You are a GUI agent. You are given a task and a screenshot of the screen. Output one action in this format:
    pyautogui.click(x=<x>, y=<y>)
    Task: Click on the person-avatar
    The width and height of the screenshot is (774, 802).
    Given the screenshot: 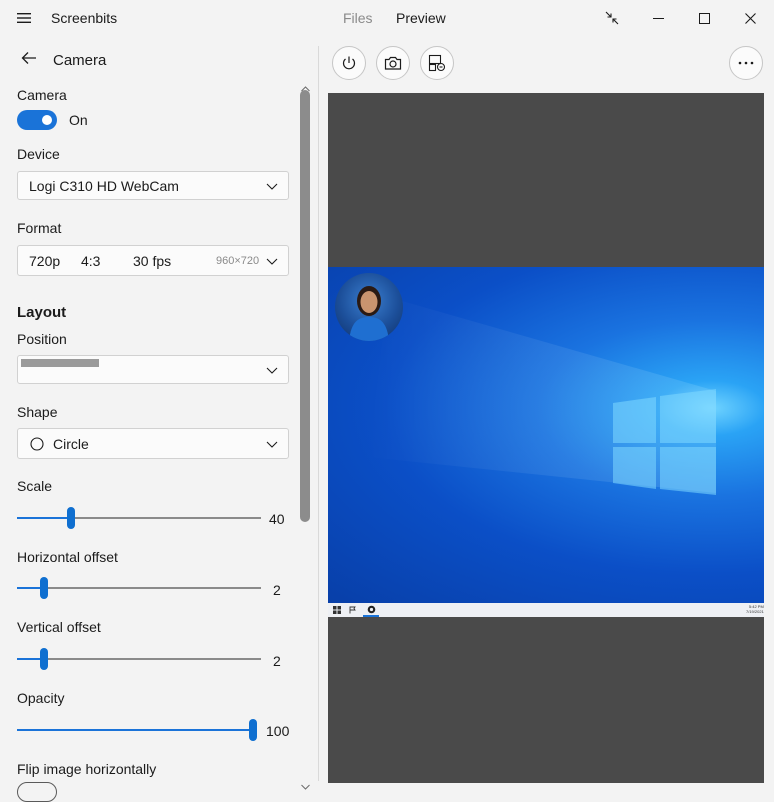 What is the action you would take?
    pyautogui.click(x=369, y=313)
    